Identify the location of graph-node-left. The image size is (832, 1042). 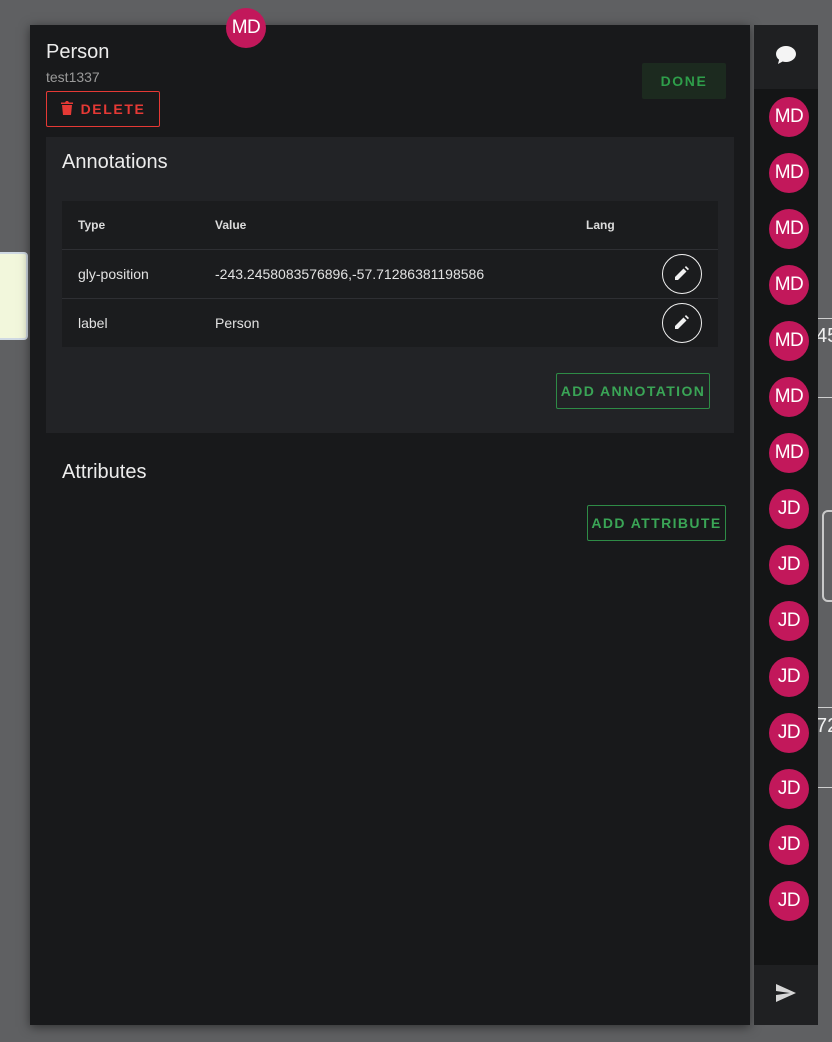
(14, 296).